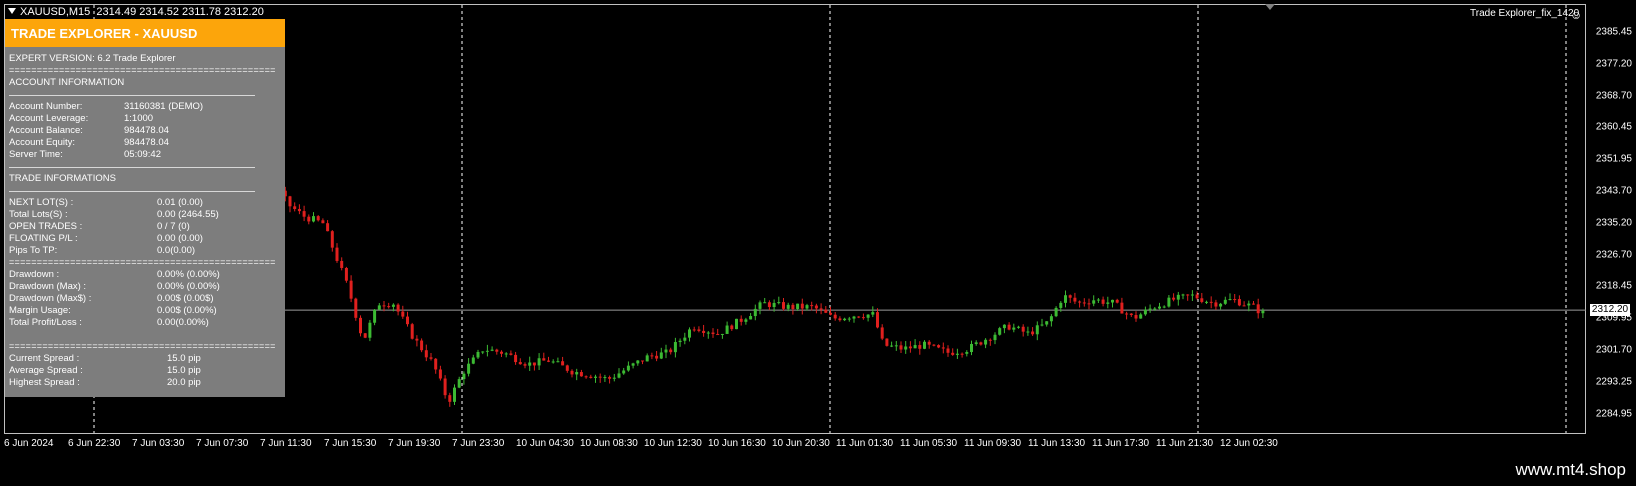 This screenshot has height=486, width=1636. Describe the element at coordinates (478, 443) in the screenshot. I see `time-label: 7 Jun 23:30` at that location.